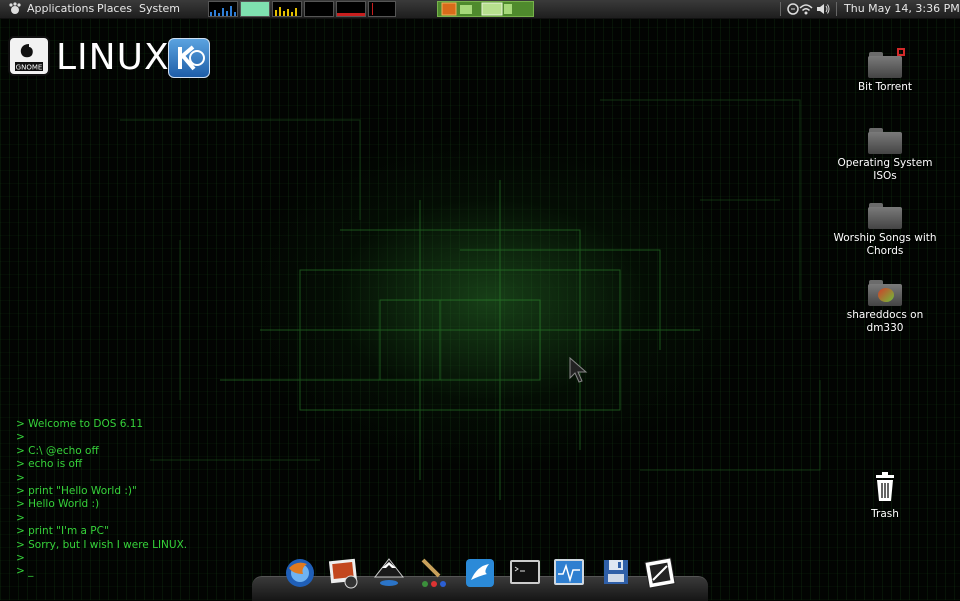 This screenshot has height=601, width=960. Describe the element at coordinates (159, 9) in the screenshot. I see `menu-system: System` at that location.